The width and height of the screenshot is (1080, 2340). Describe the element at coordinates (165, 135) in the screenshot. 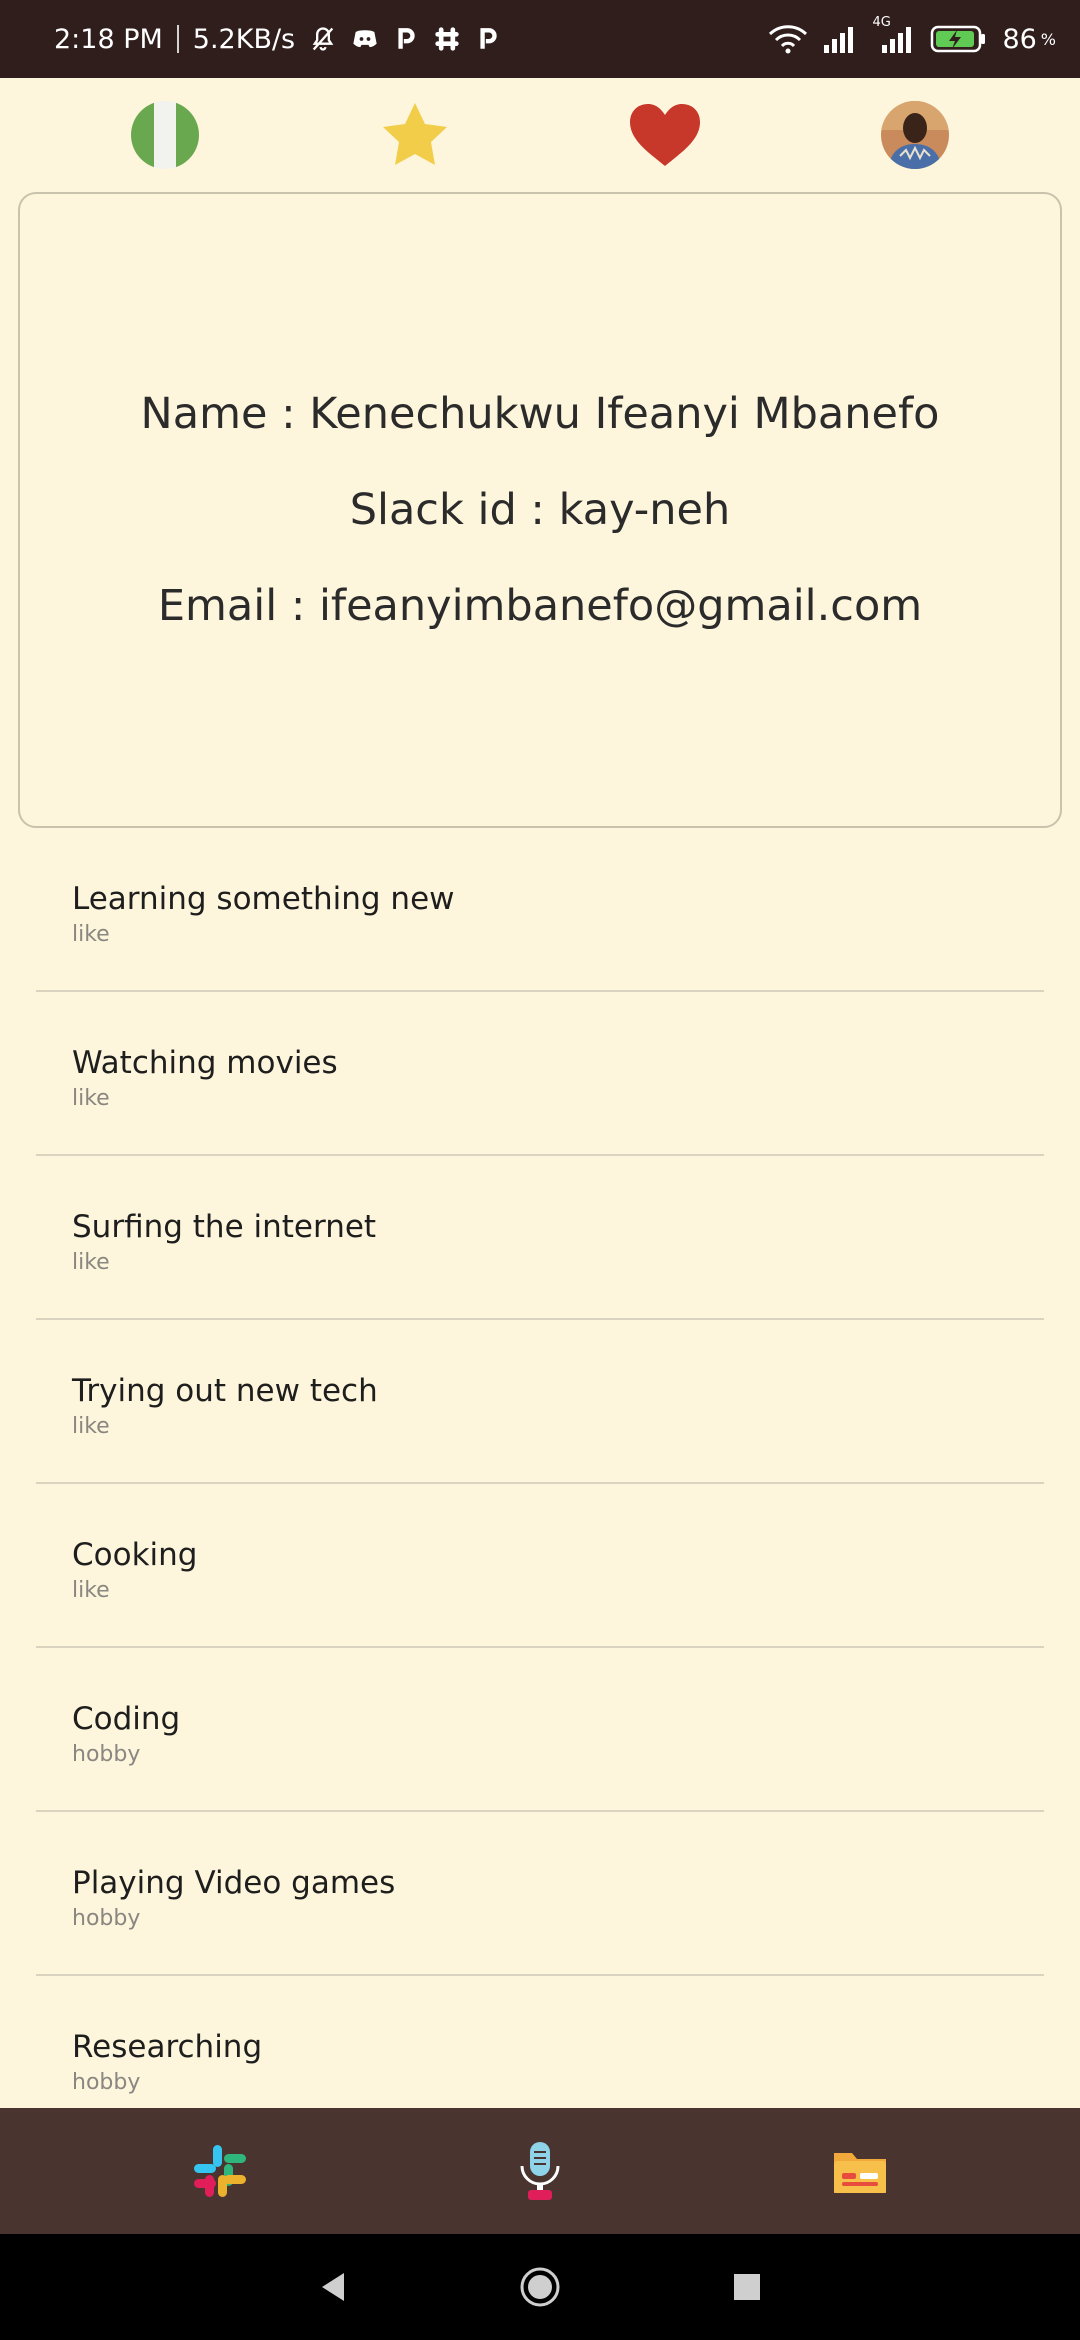

I see `nigeria-flag-icon` at that location.